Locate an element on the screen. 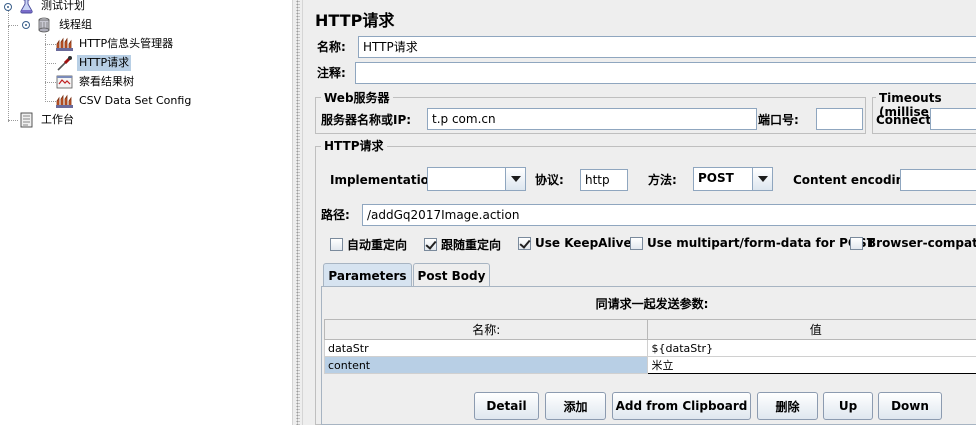 The image size is (976, 425). tree-node-workbench: 工作台 is located at coordinates (47, 120).